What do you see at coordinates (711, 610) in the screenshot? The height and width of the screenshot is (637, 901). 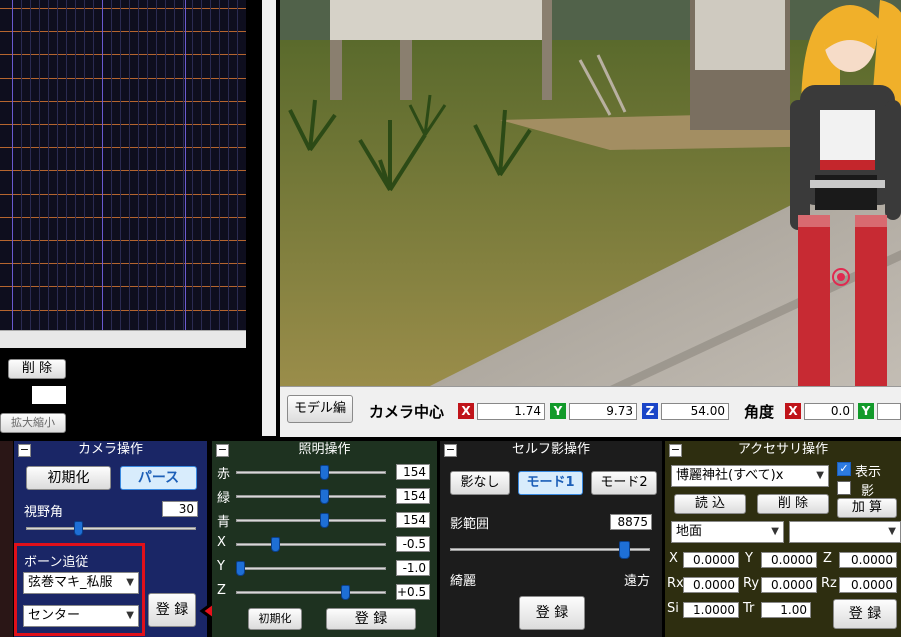 I see `acc-si-input: 1.0000` at bounding box center [711, 610].